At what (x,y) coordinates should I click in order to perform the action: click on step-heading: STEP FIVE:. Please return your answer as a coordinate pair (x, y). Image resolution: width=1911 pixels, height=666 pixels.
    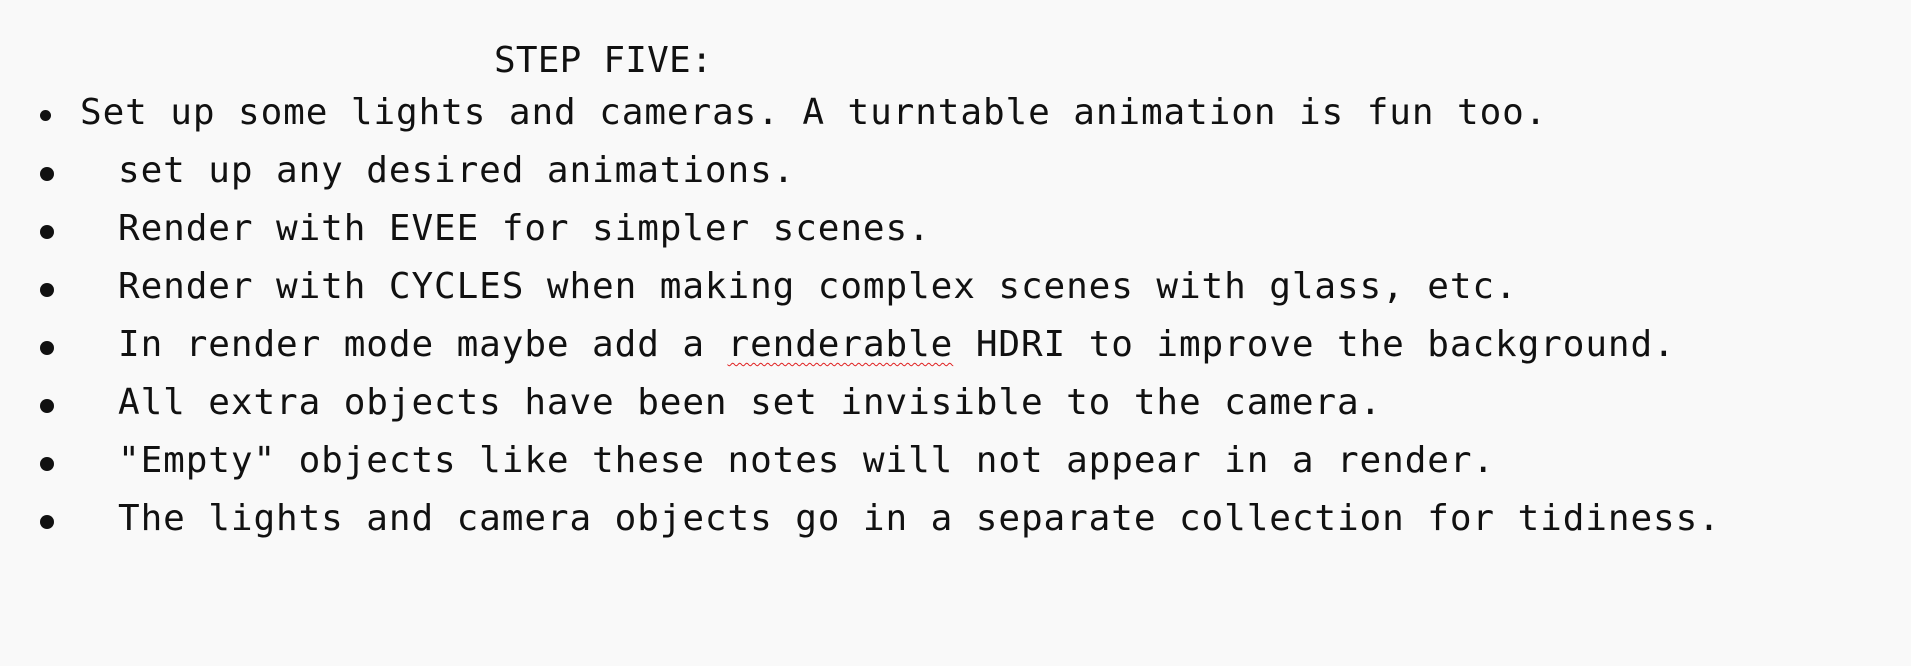
    Looking at the image, I should click on (603, 60).